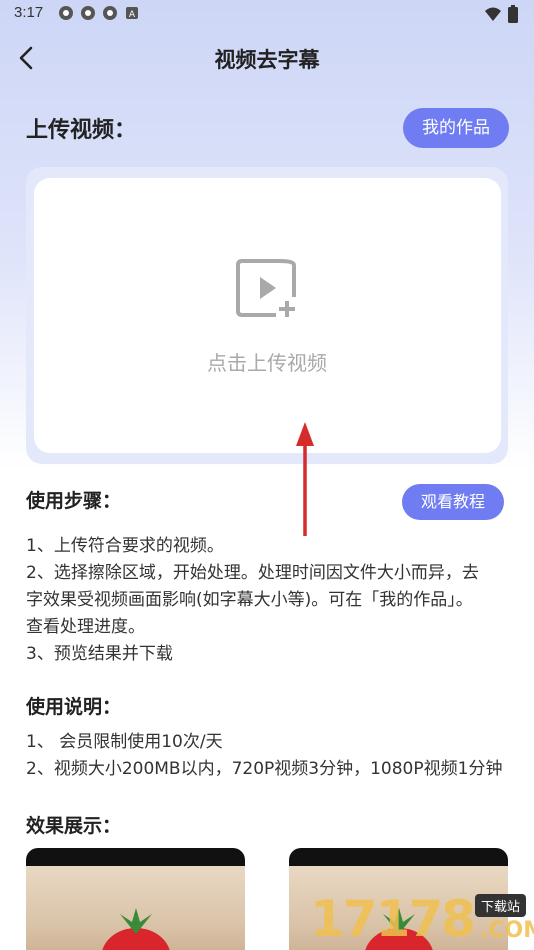 The height and width of the screenshot is (950, 534). What do you see at coordinates (125, 546) in the screenshot?
I see `step-line: 1、上传符合要求的视频。` at bounding box center [125, 546].